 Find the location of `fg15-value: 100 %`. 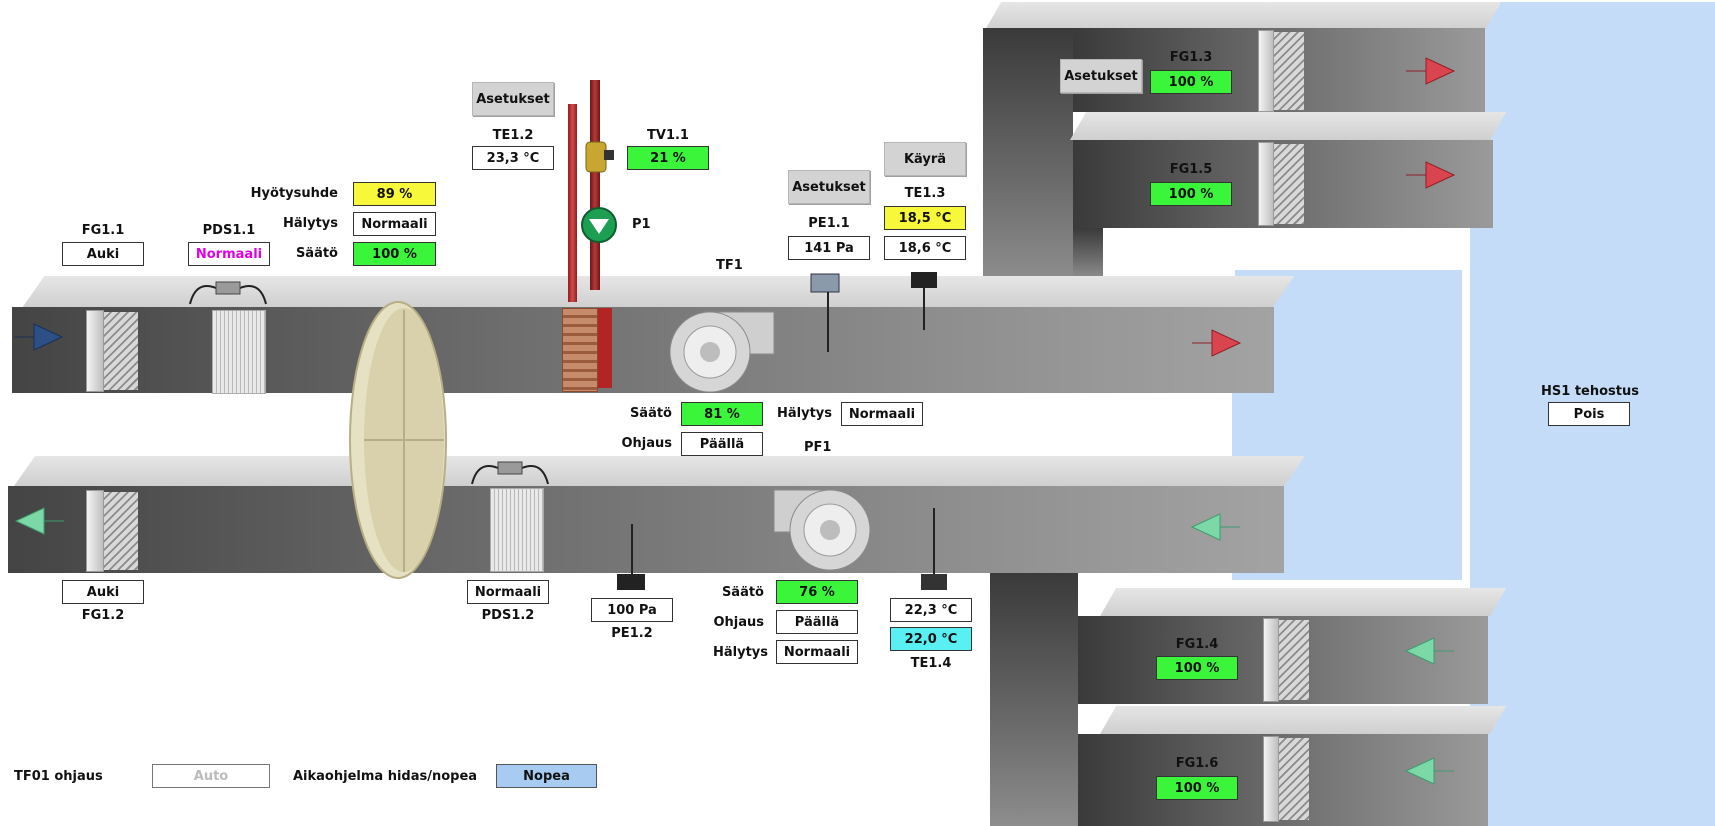

fg15-value: 100 % is located at coordinates (1191, 194).